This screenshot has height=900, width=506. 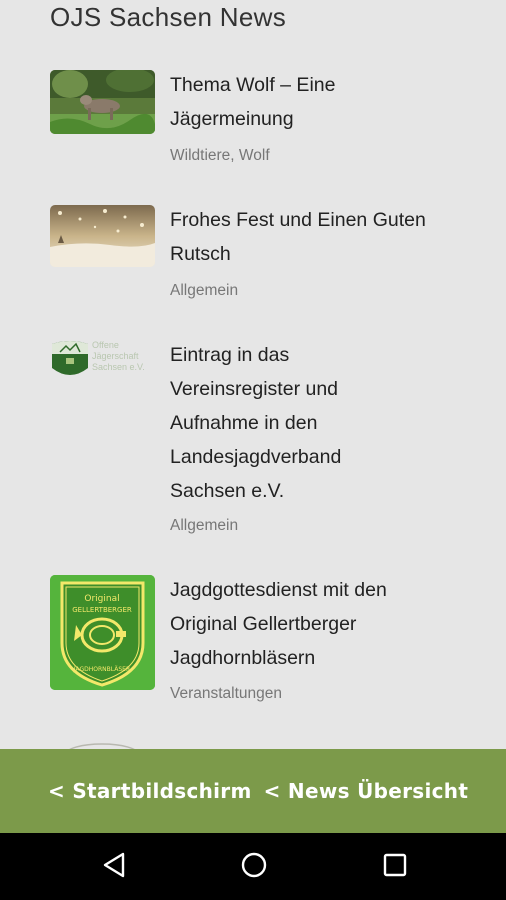 I want to click on system-navigation-bar, so click(x=253, y=866).